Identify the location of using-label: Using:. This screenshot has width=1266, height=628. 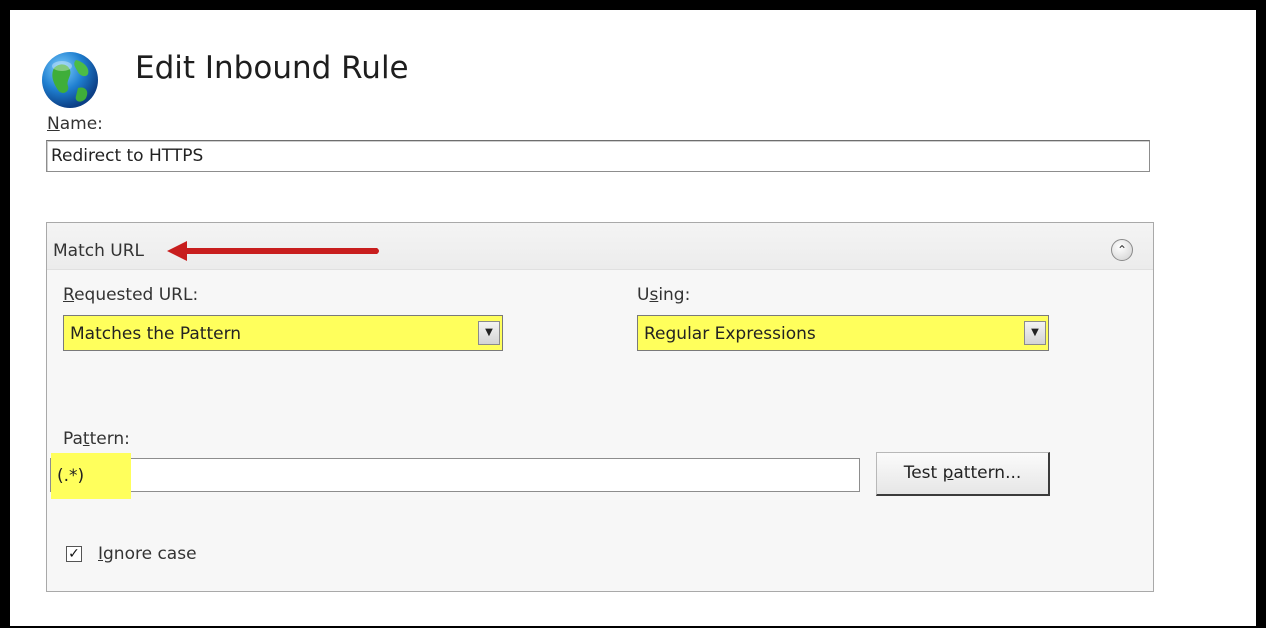
(664, 295).